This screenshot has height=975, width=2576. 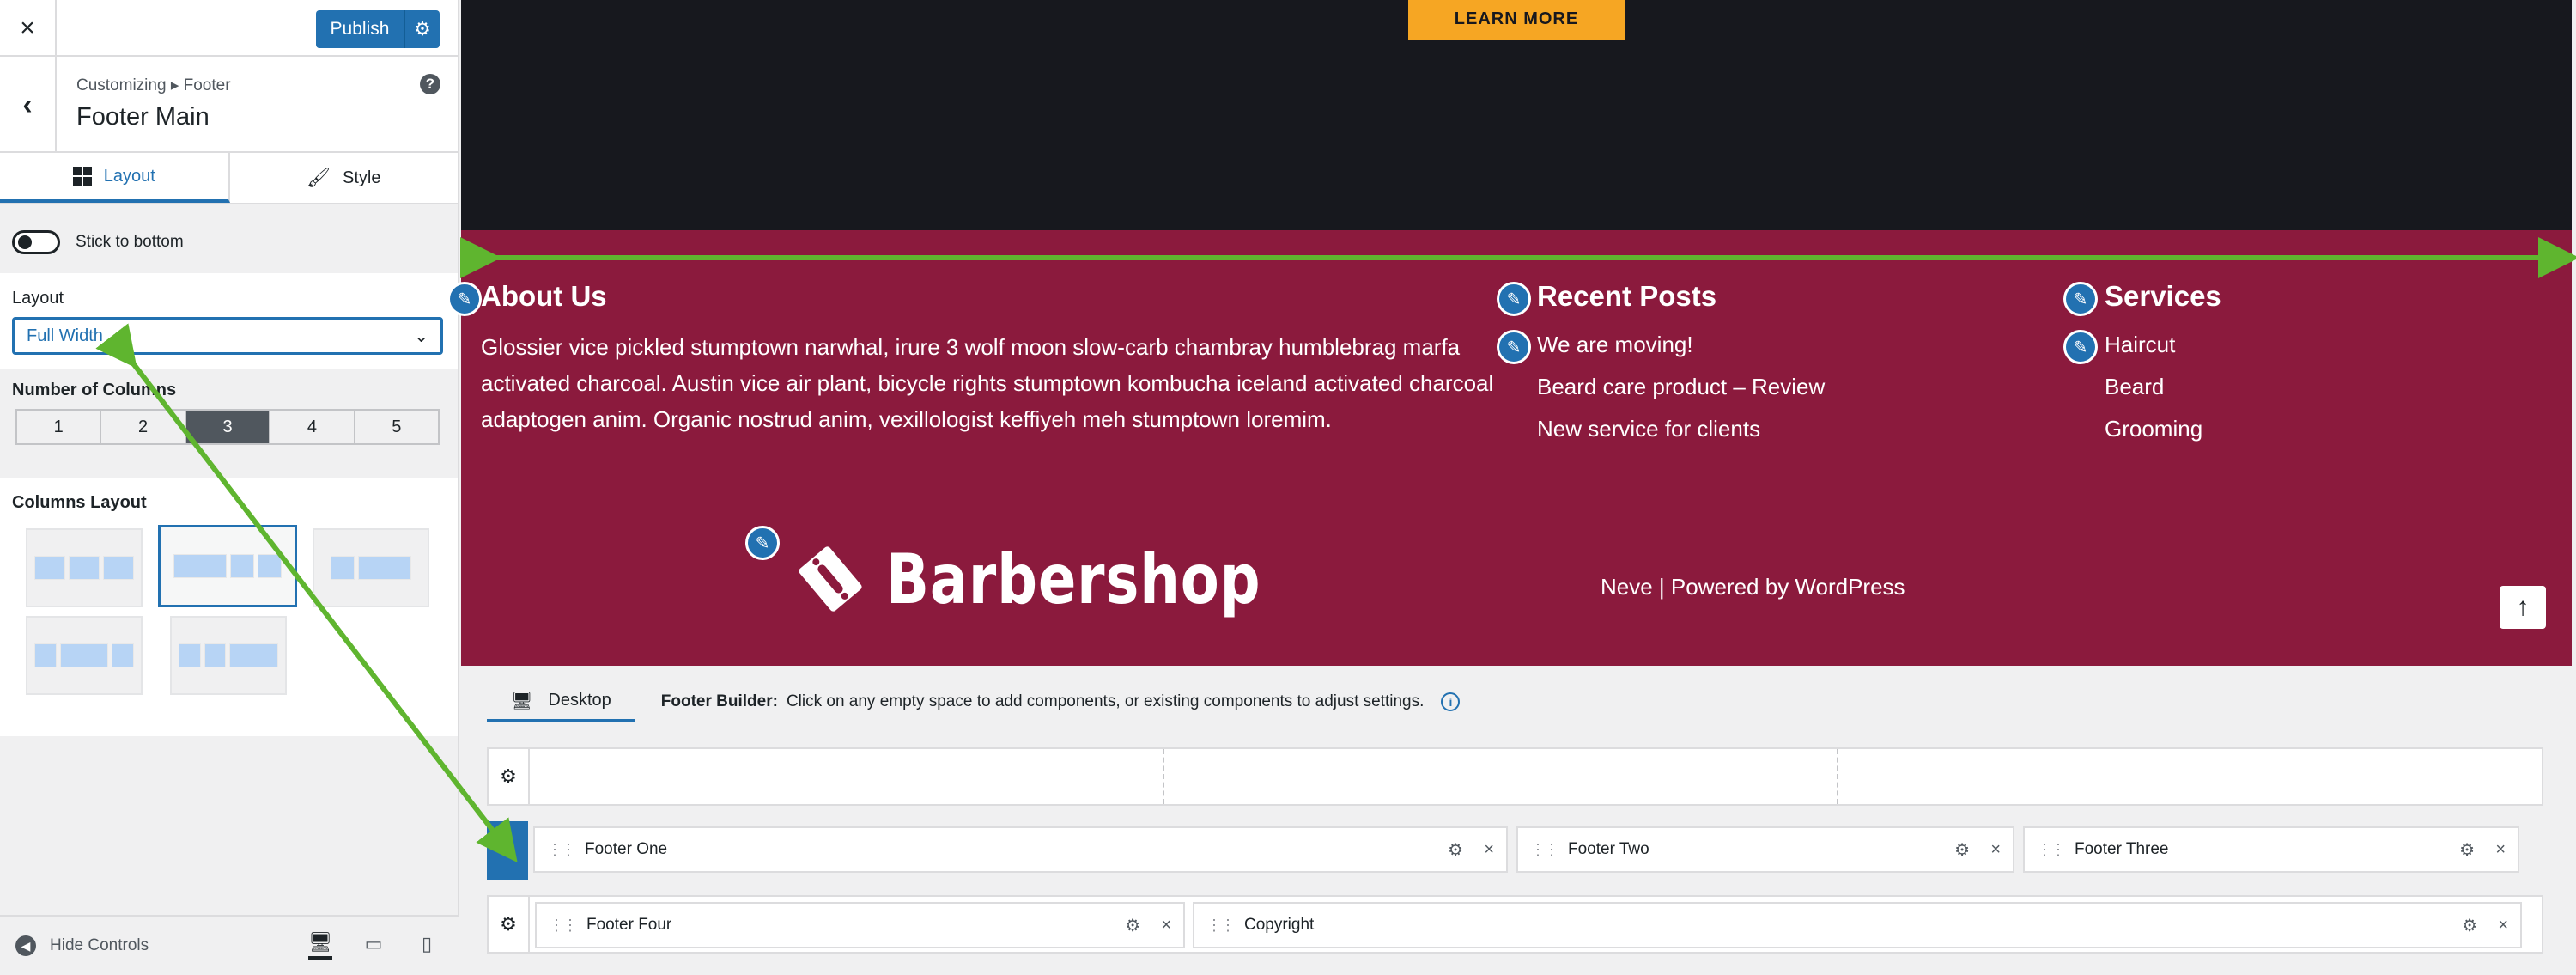 I want to click on post-link: We are moving!, so click(x=1681, y=353).